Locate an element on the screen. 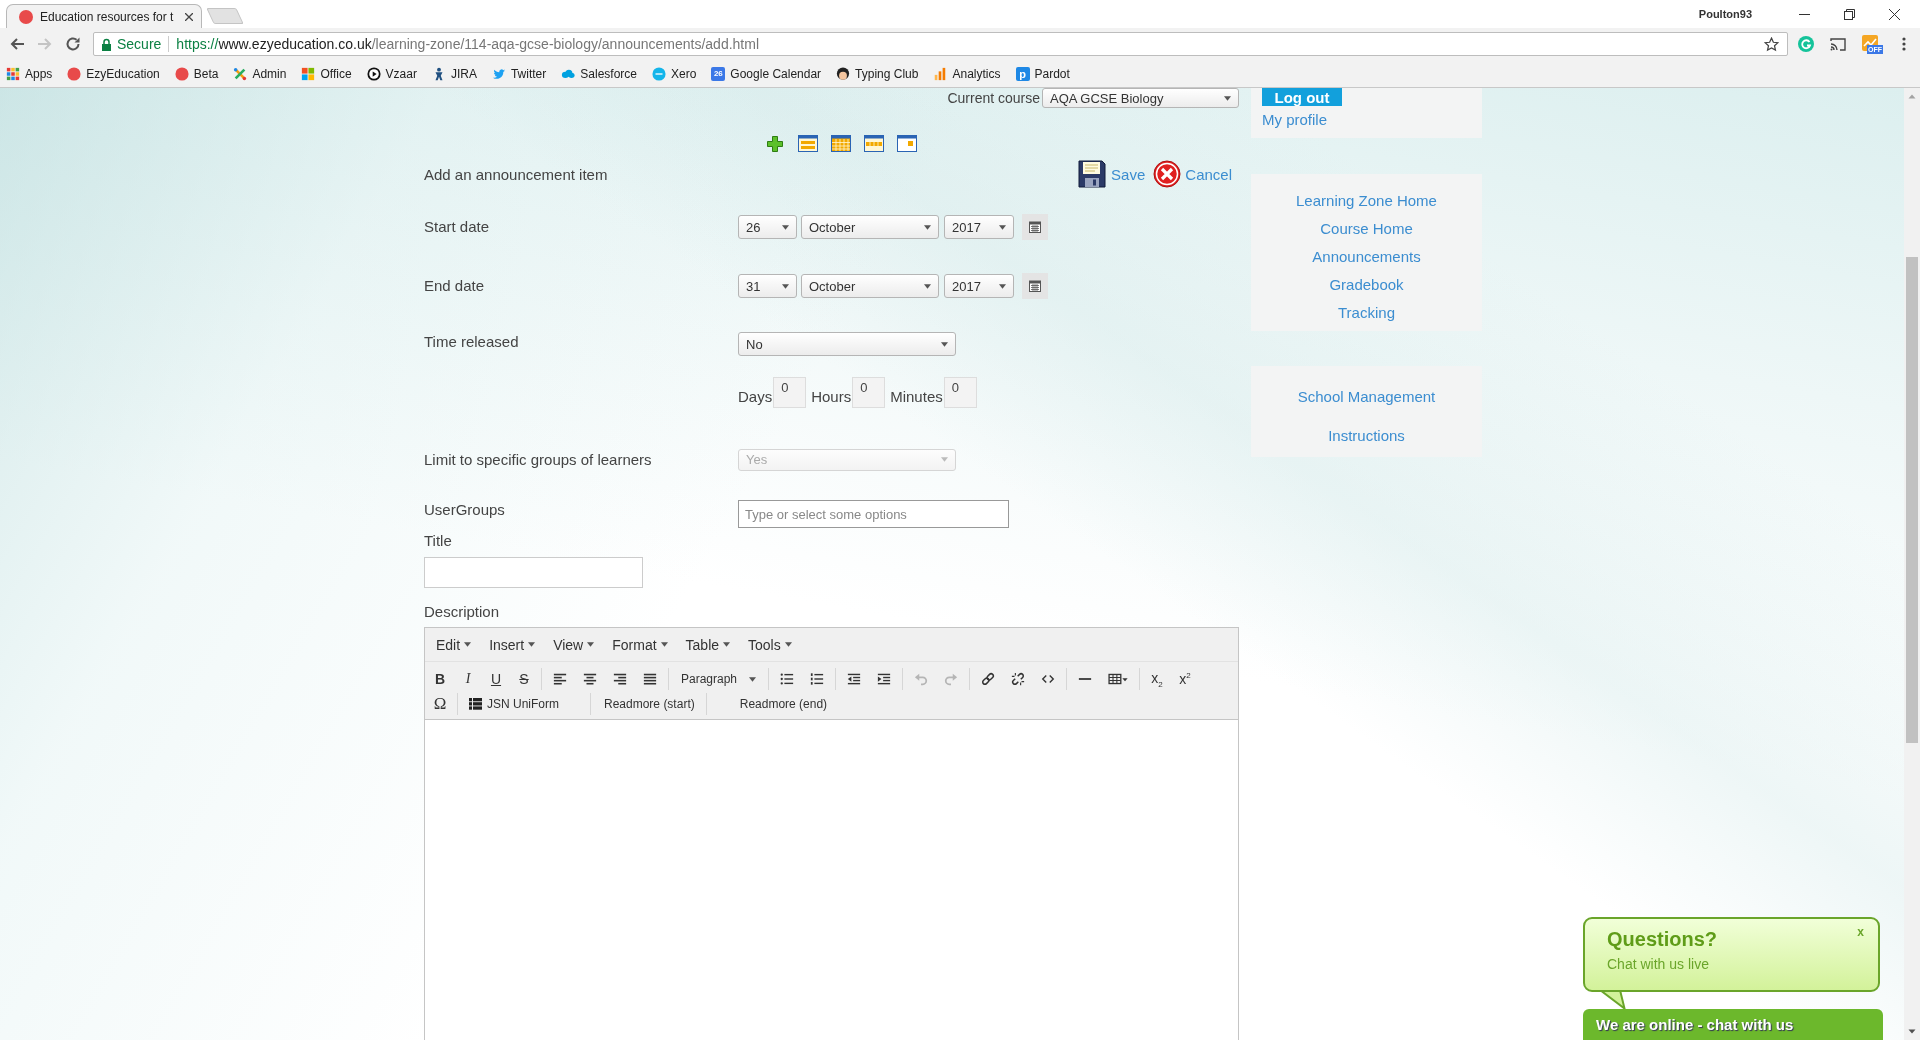 Image resolution: width=1920 pixels, height=1040 pixels. cross-logo-icon is located at coordinates (240, 73).